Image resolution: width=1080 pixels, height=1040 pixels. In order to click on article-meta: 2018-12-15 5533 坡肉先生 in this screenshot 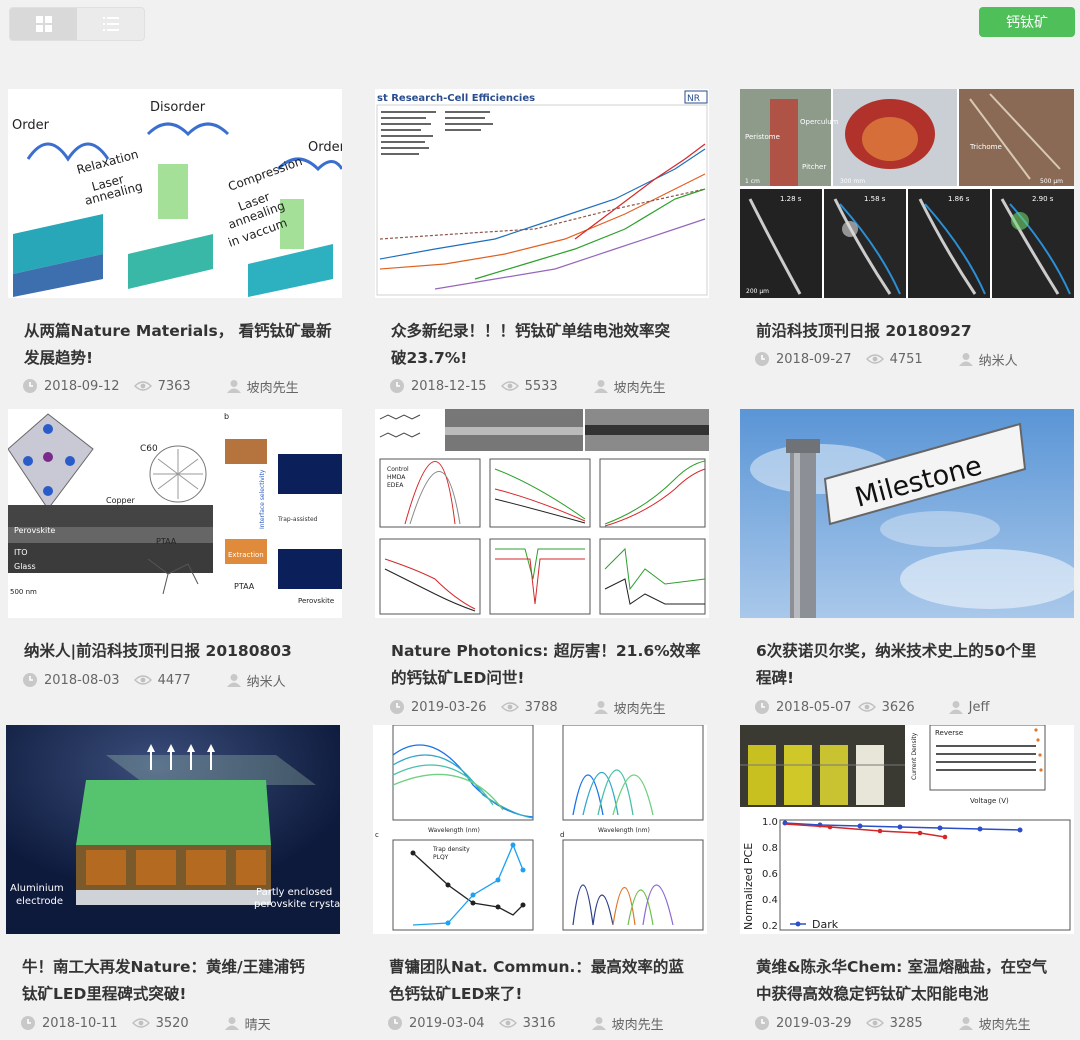, I will do `click(527, 386)`.